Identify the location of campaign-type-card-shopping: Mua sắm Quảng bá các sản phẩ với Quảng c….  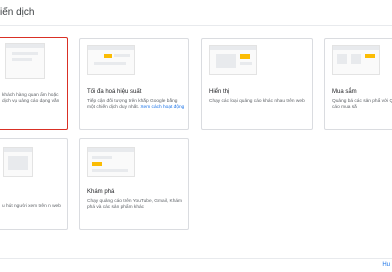
(358, 84).